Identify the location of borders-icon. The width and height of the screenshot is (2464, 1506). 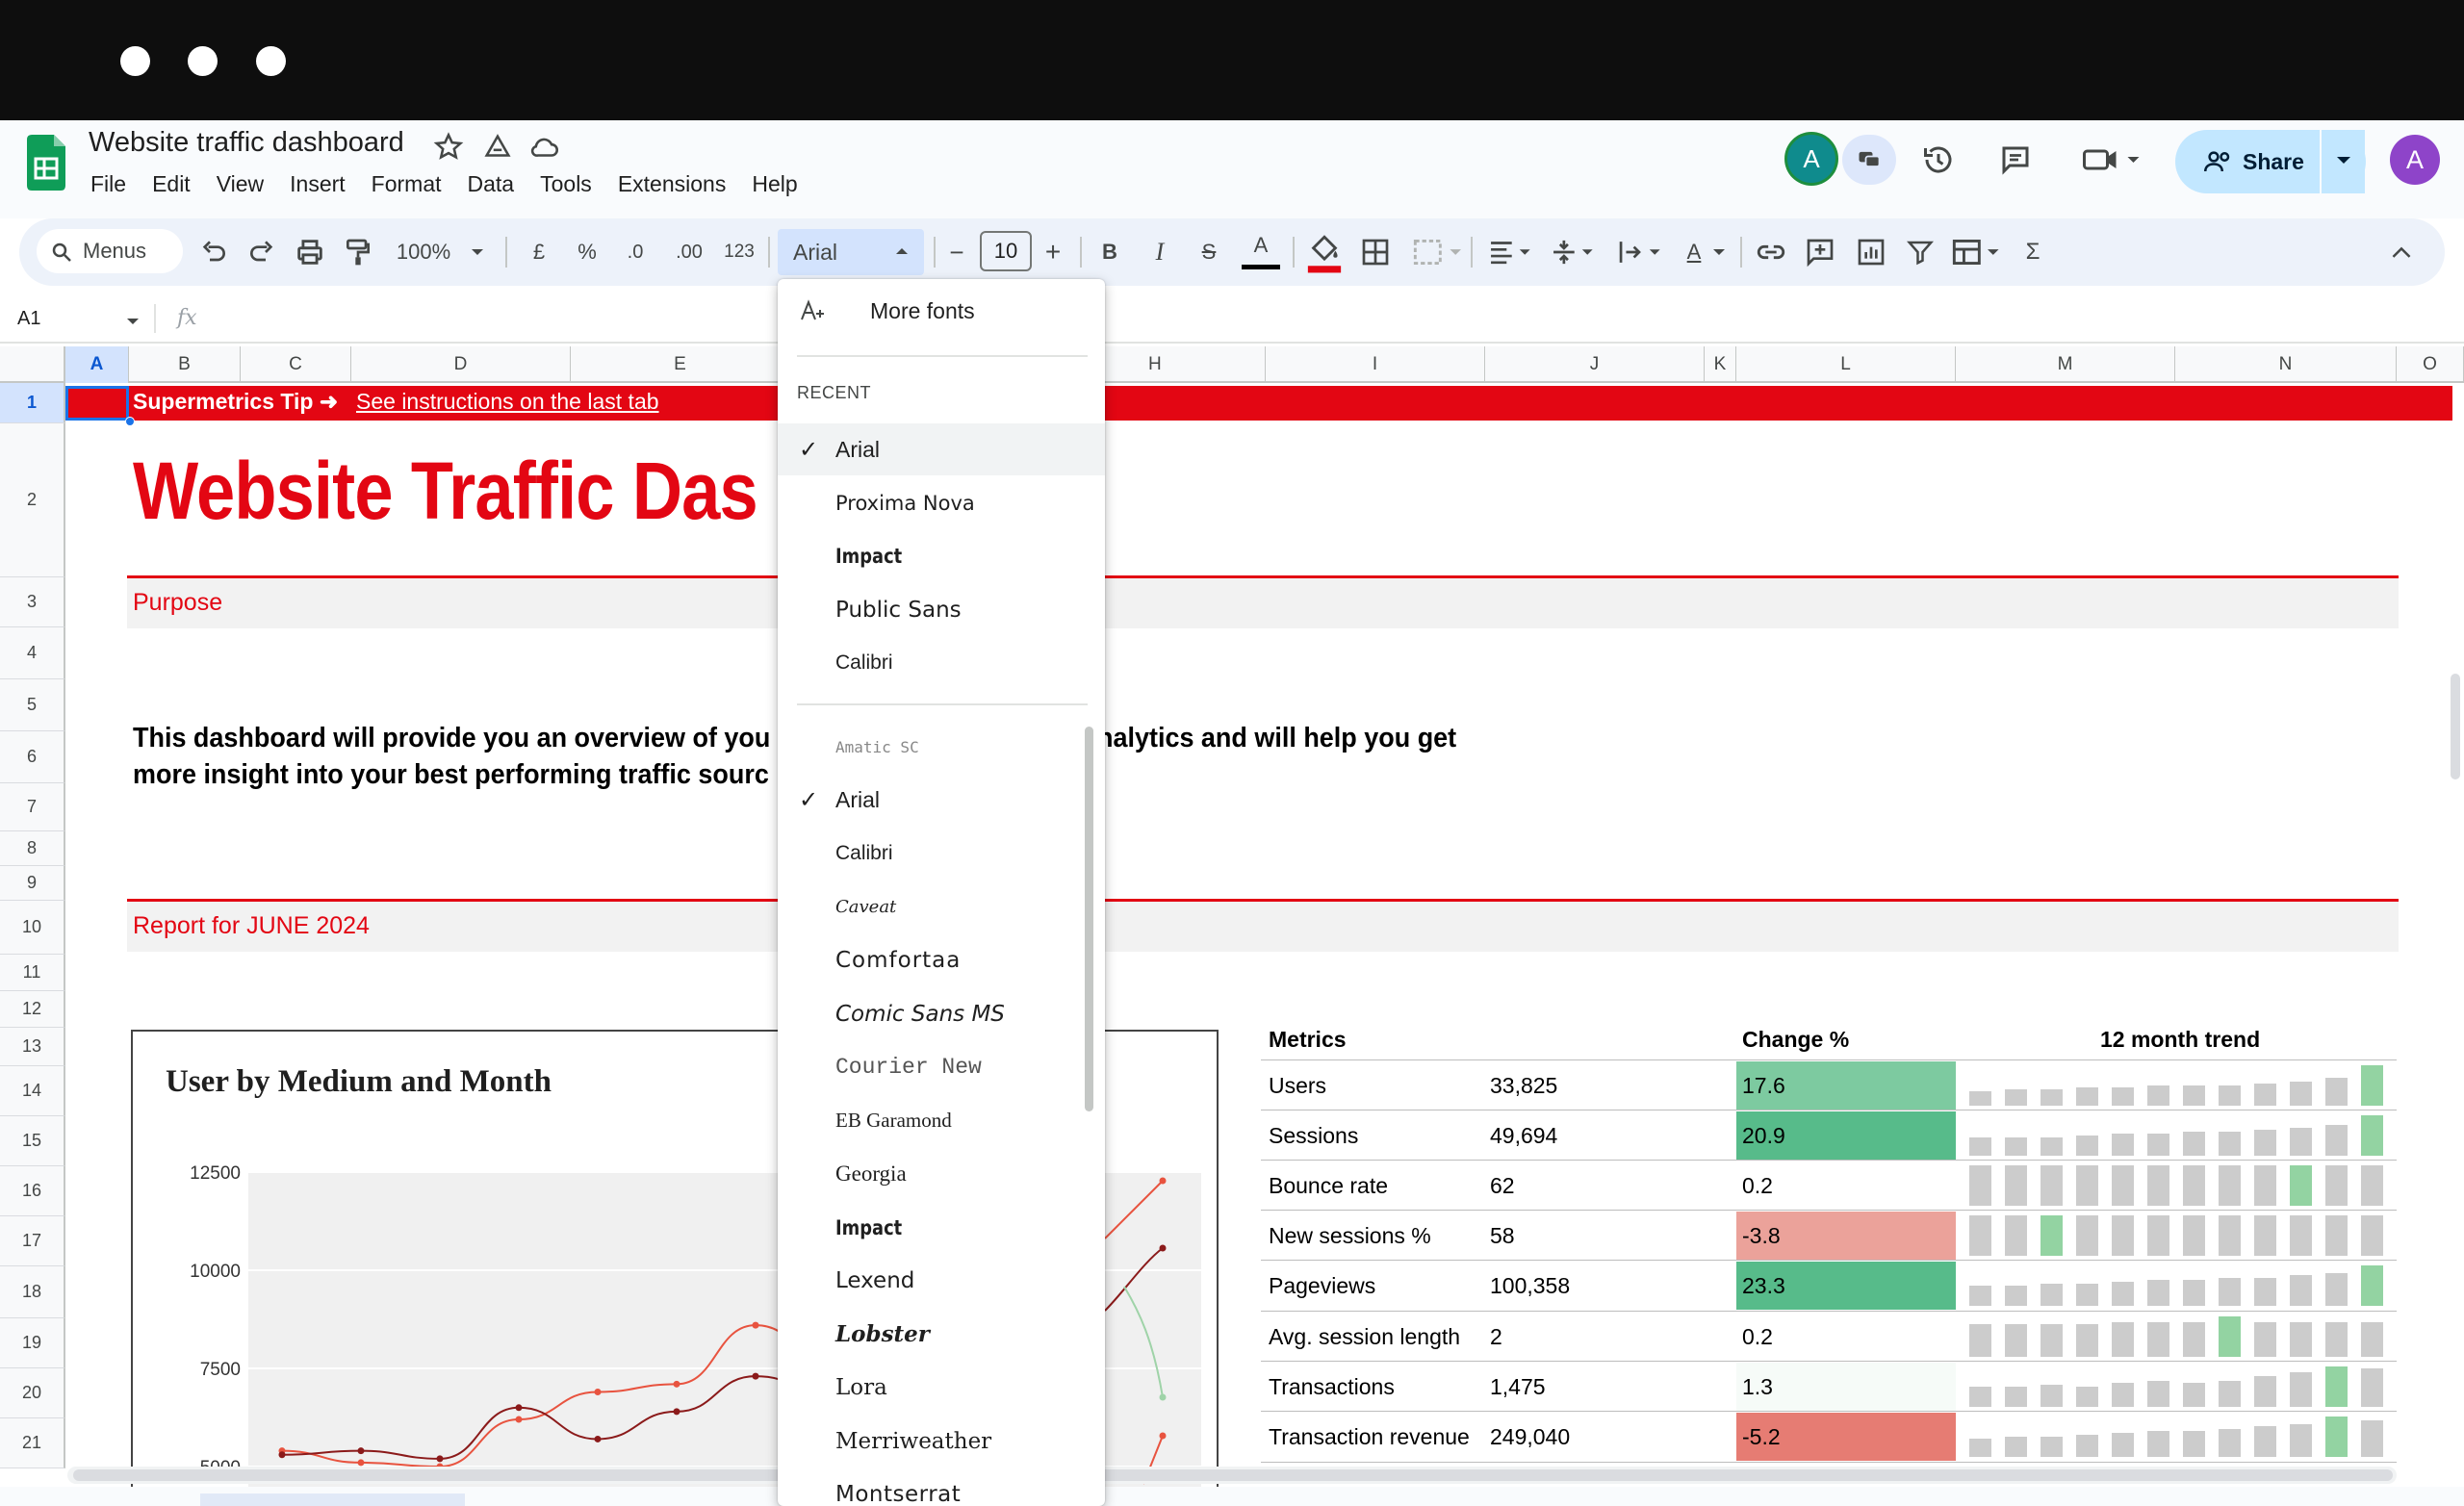
(1375, 252).